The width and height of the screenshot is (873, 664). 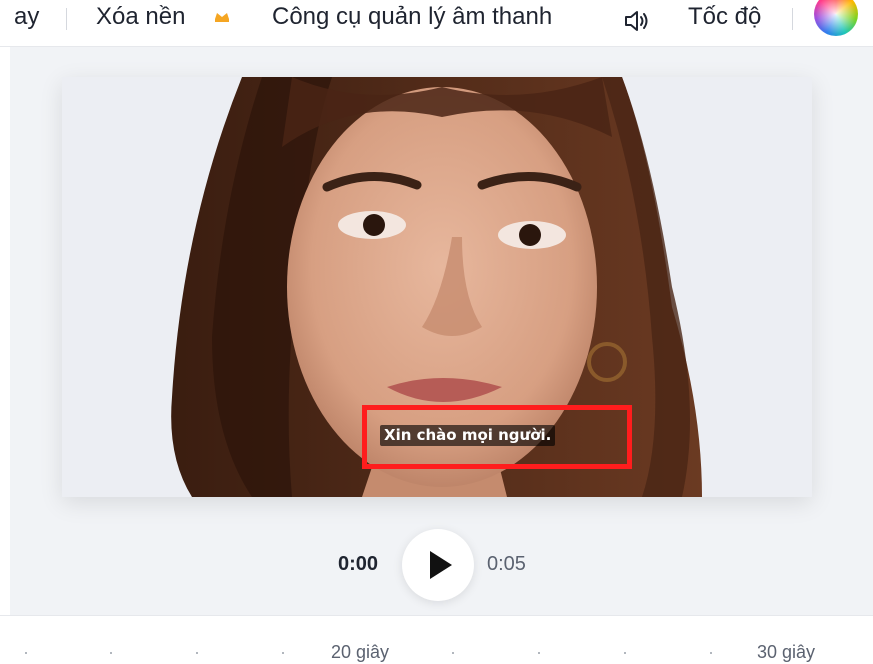 What do you see at coordinates (360, 652) in the screenshot?
I see `timeline-label-20s: 20 giây` at bounding box center [360, 652].